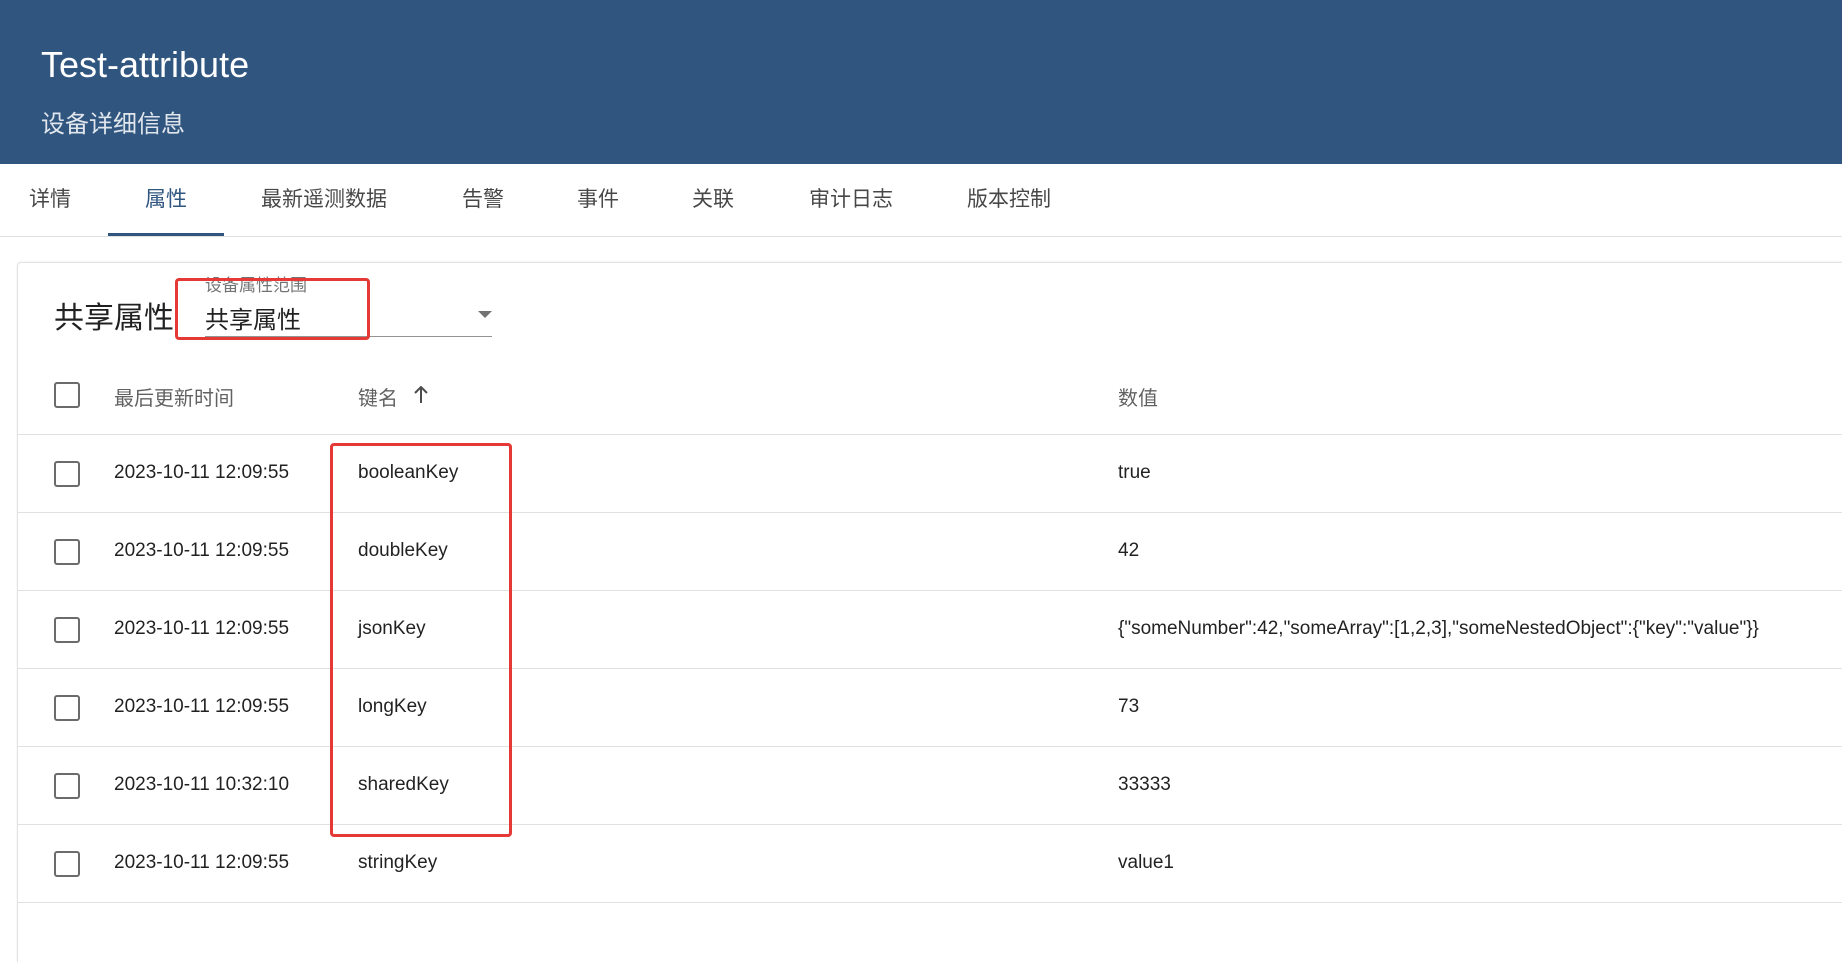 This screenshot has height=962, width=1842. What do you see at coordinates (930, 395) in the screenshot?
I see `table-header: 最后更新时间 键名 数值` at bounding box center [930, 395].